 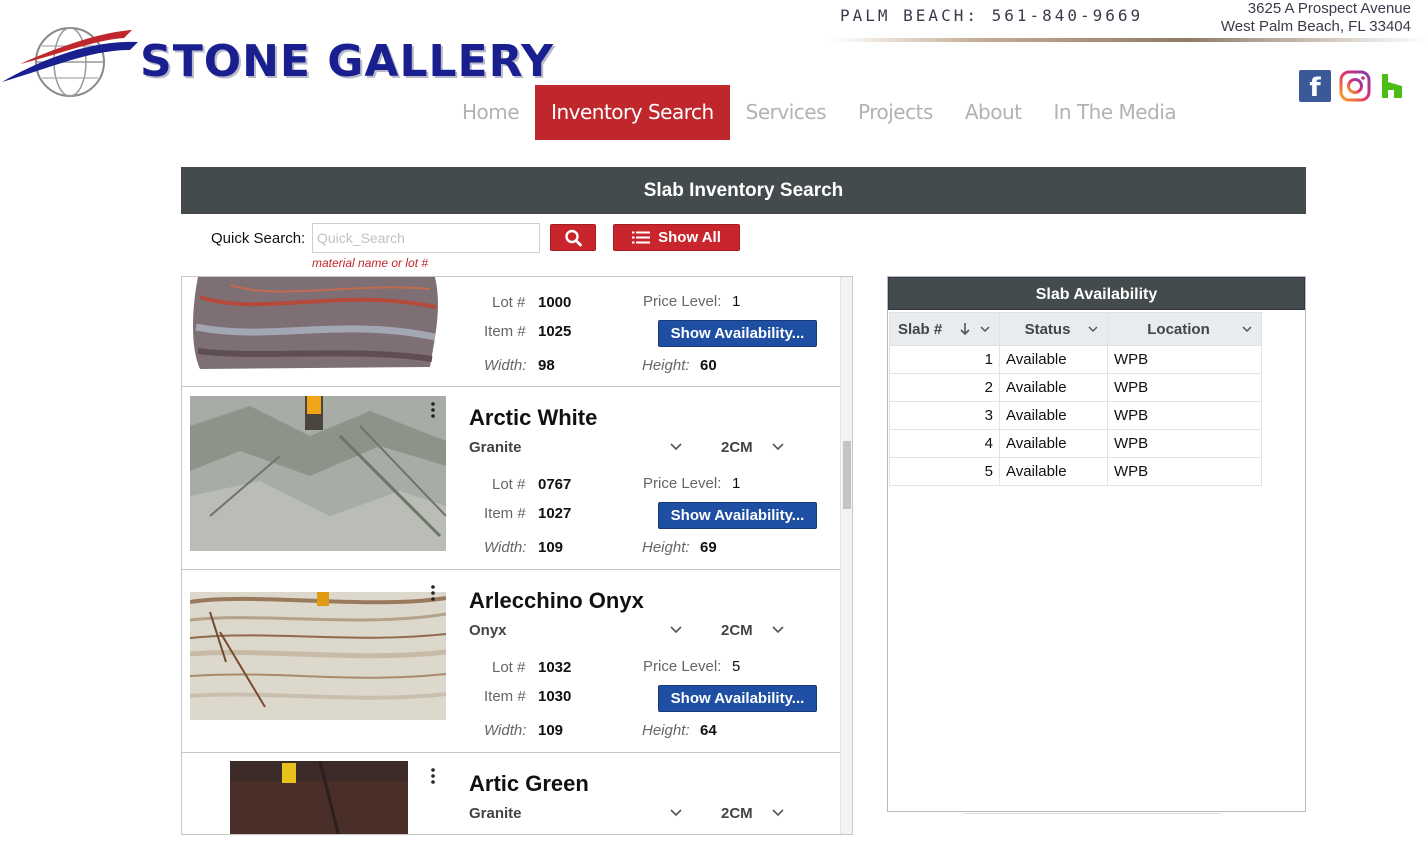 I want to click on table-row: 2 Available WPB, so click(x=1075, y=387).